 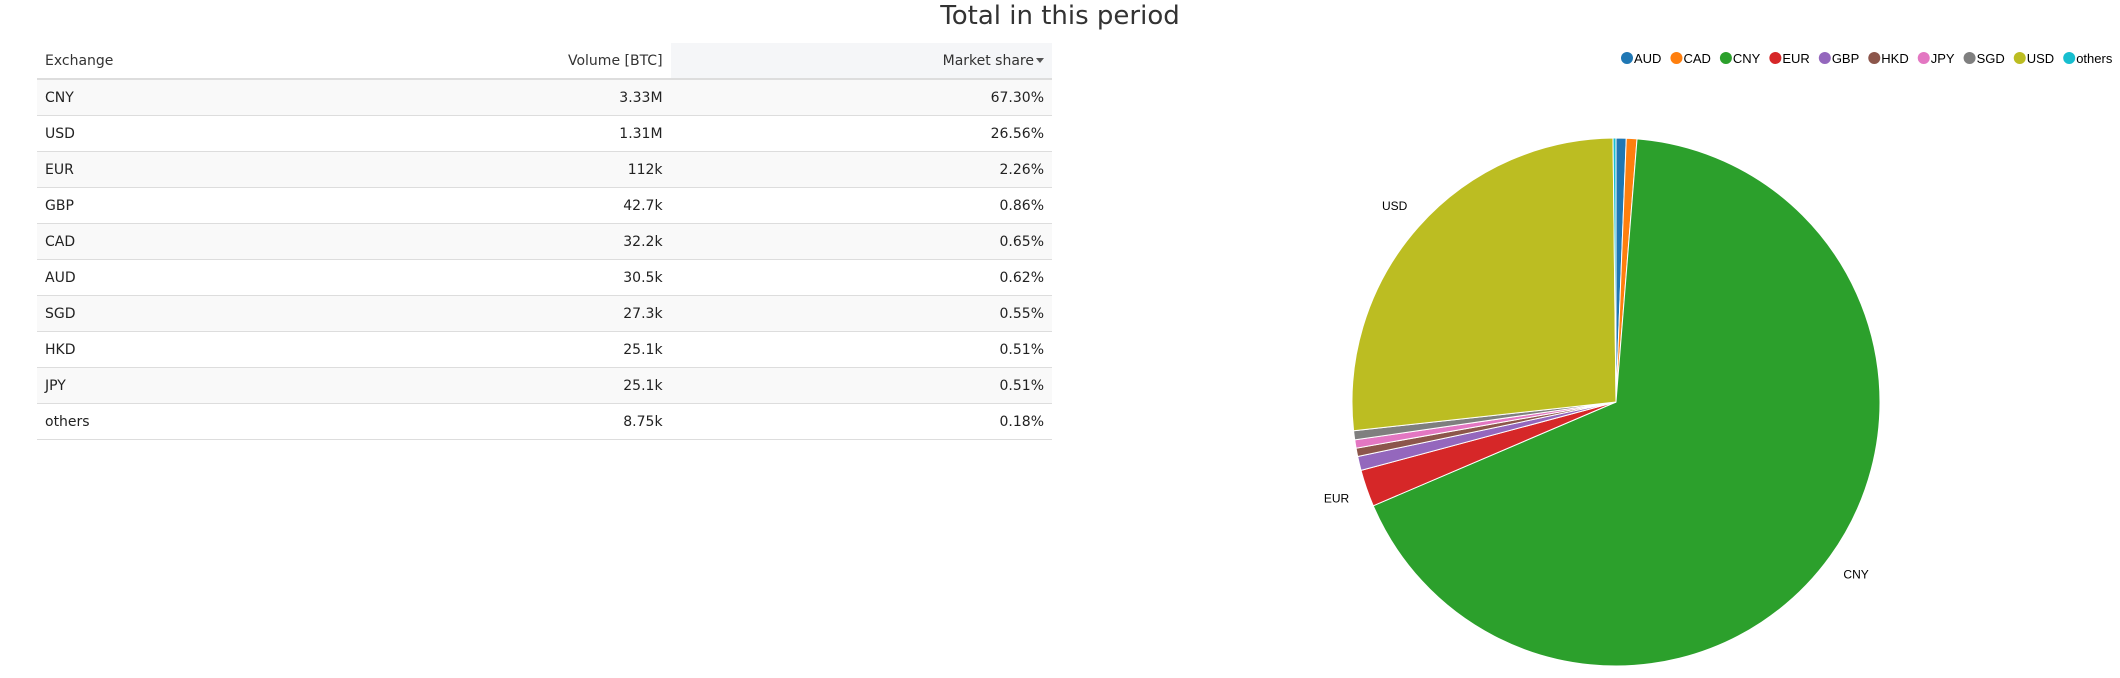 I want to click on legend-marker-cad, so click(x=1676, y=58).